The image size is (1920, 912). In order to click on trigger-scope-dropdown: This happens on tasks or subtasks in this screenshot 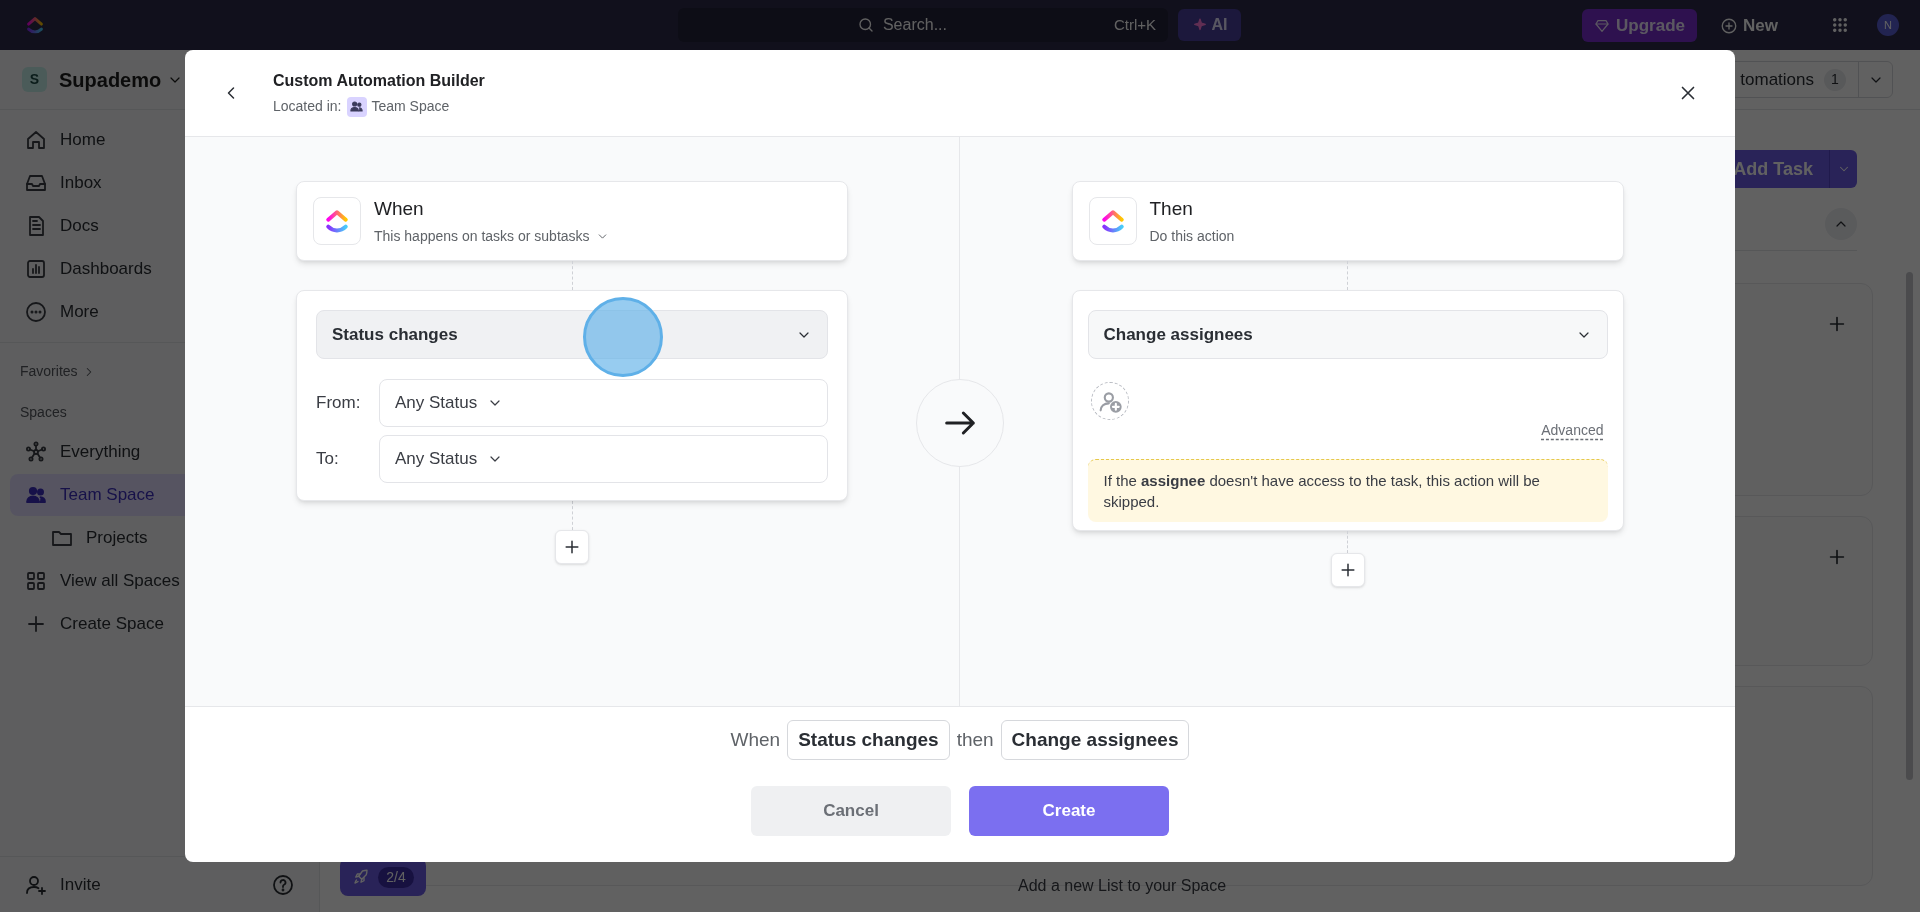, I will do `click(491, 236)`.